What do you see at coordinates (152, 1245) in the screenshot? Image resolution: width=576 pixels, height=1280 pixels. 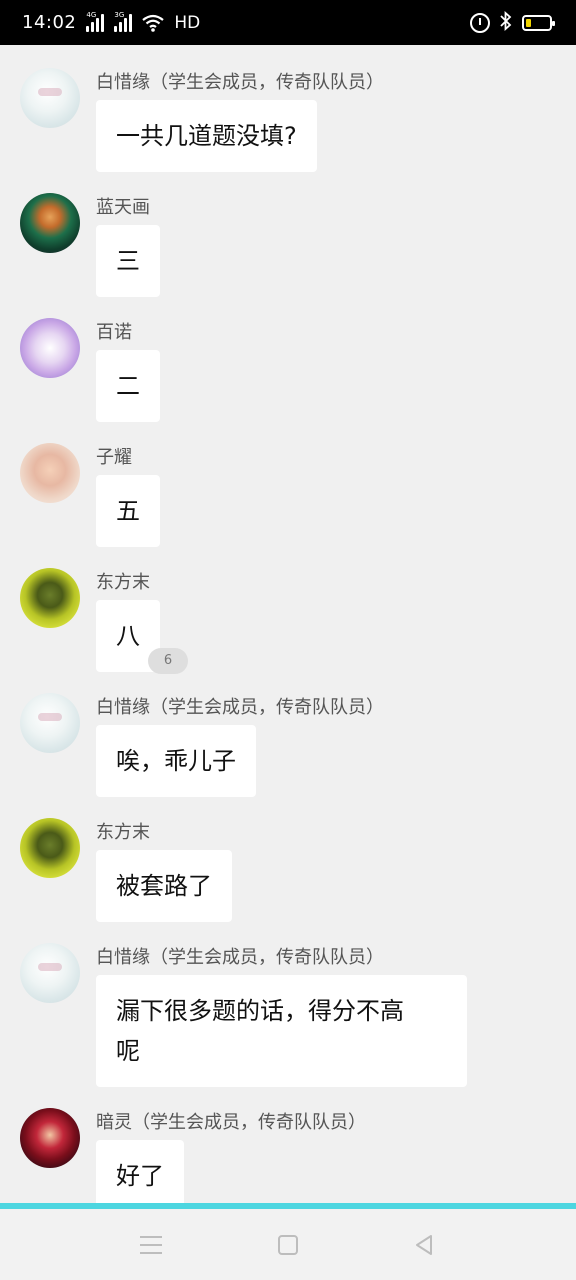 I see `menu-icon` at bounding box center [152, 1245].